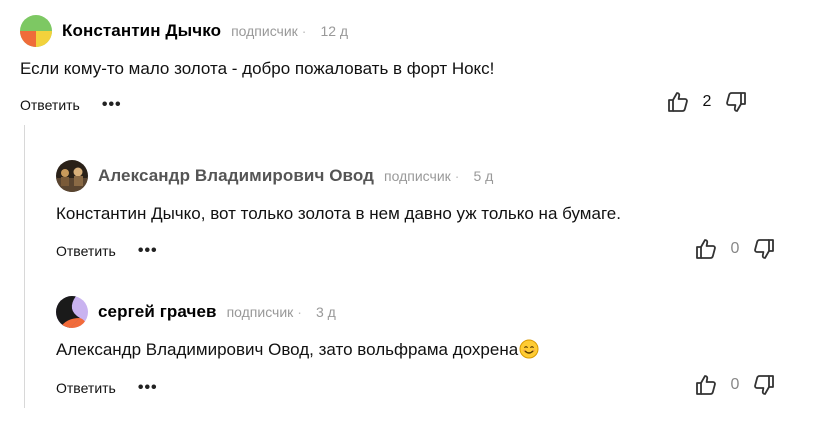 The width and height of the screenshot is (828, 430). I want to click on thread-line, so click(24, 266).